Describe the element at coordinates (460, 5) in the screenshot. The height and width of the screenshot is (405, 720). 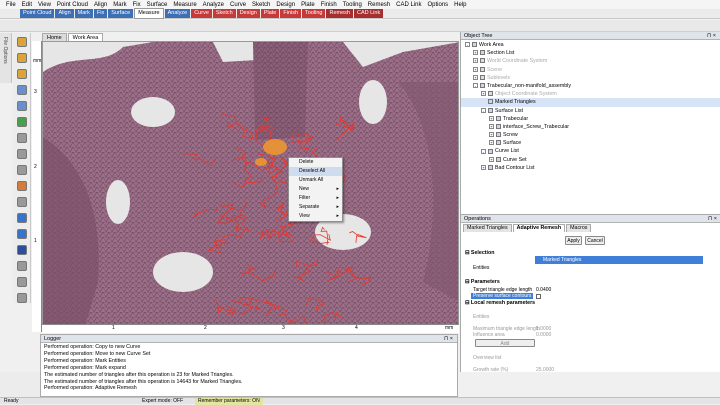
I see `menu-item: Help` at that location.